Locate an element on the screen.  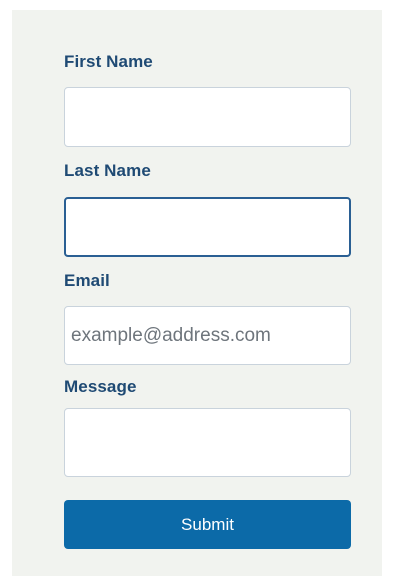
email-label: Email is located at coordinates (87, 280).